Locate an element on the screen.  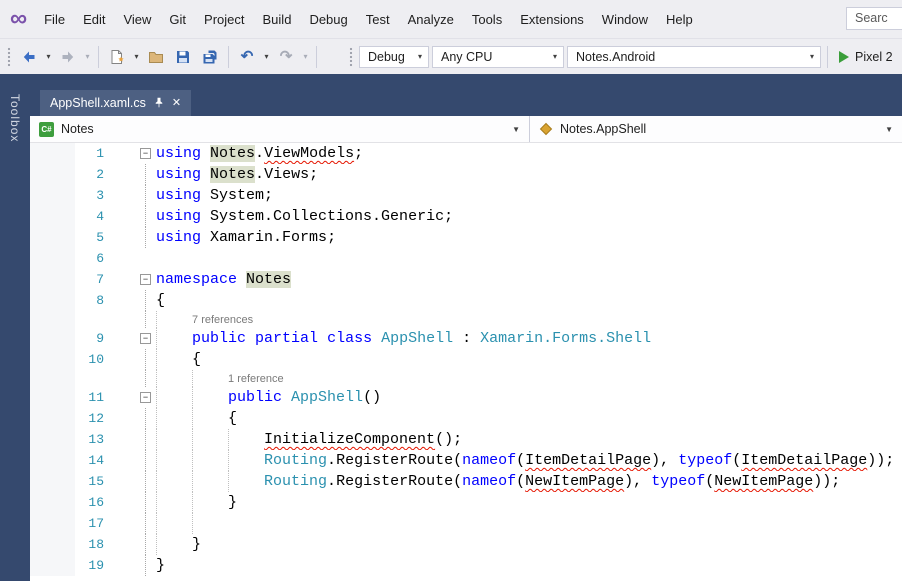
code-line: 3 using System; is located at coordinates (466, 195).